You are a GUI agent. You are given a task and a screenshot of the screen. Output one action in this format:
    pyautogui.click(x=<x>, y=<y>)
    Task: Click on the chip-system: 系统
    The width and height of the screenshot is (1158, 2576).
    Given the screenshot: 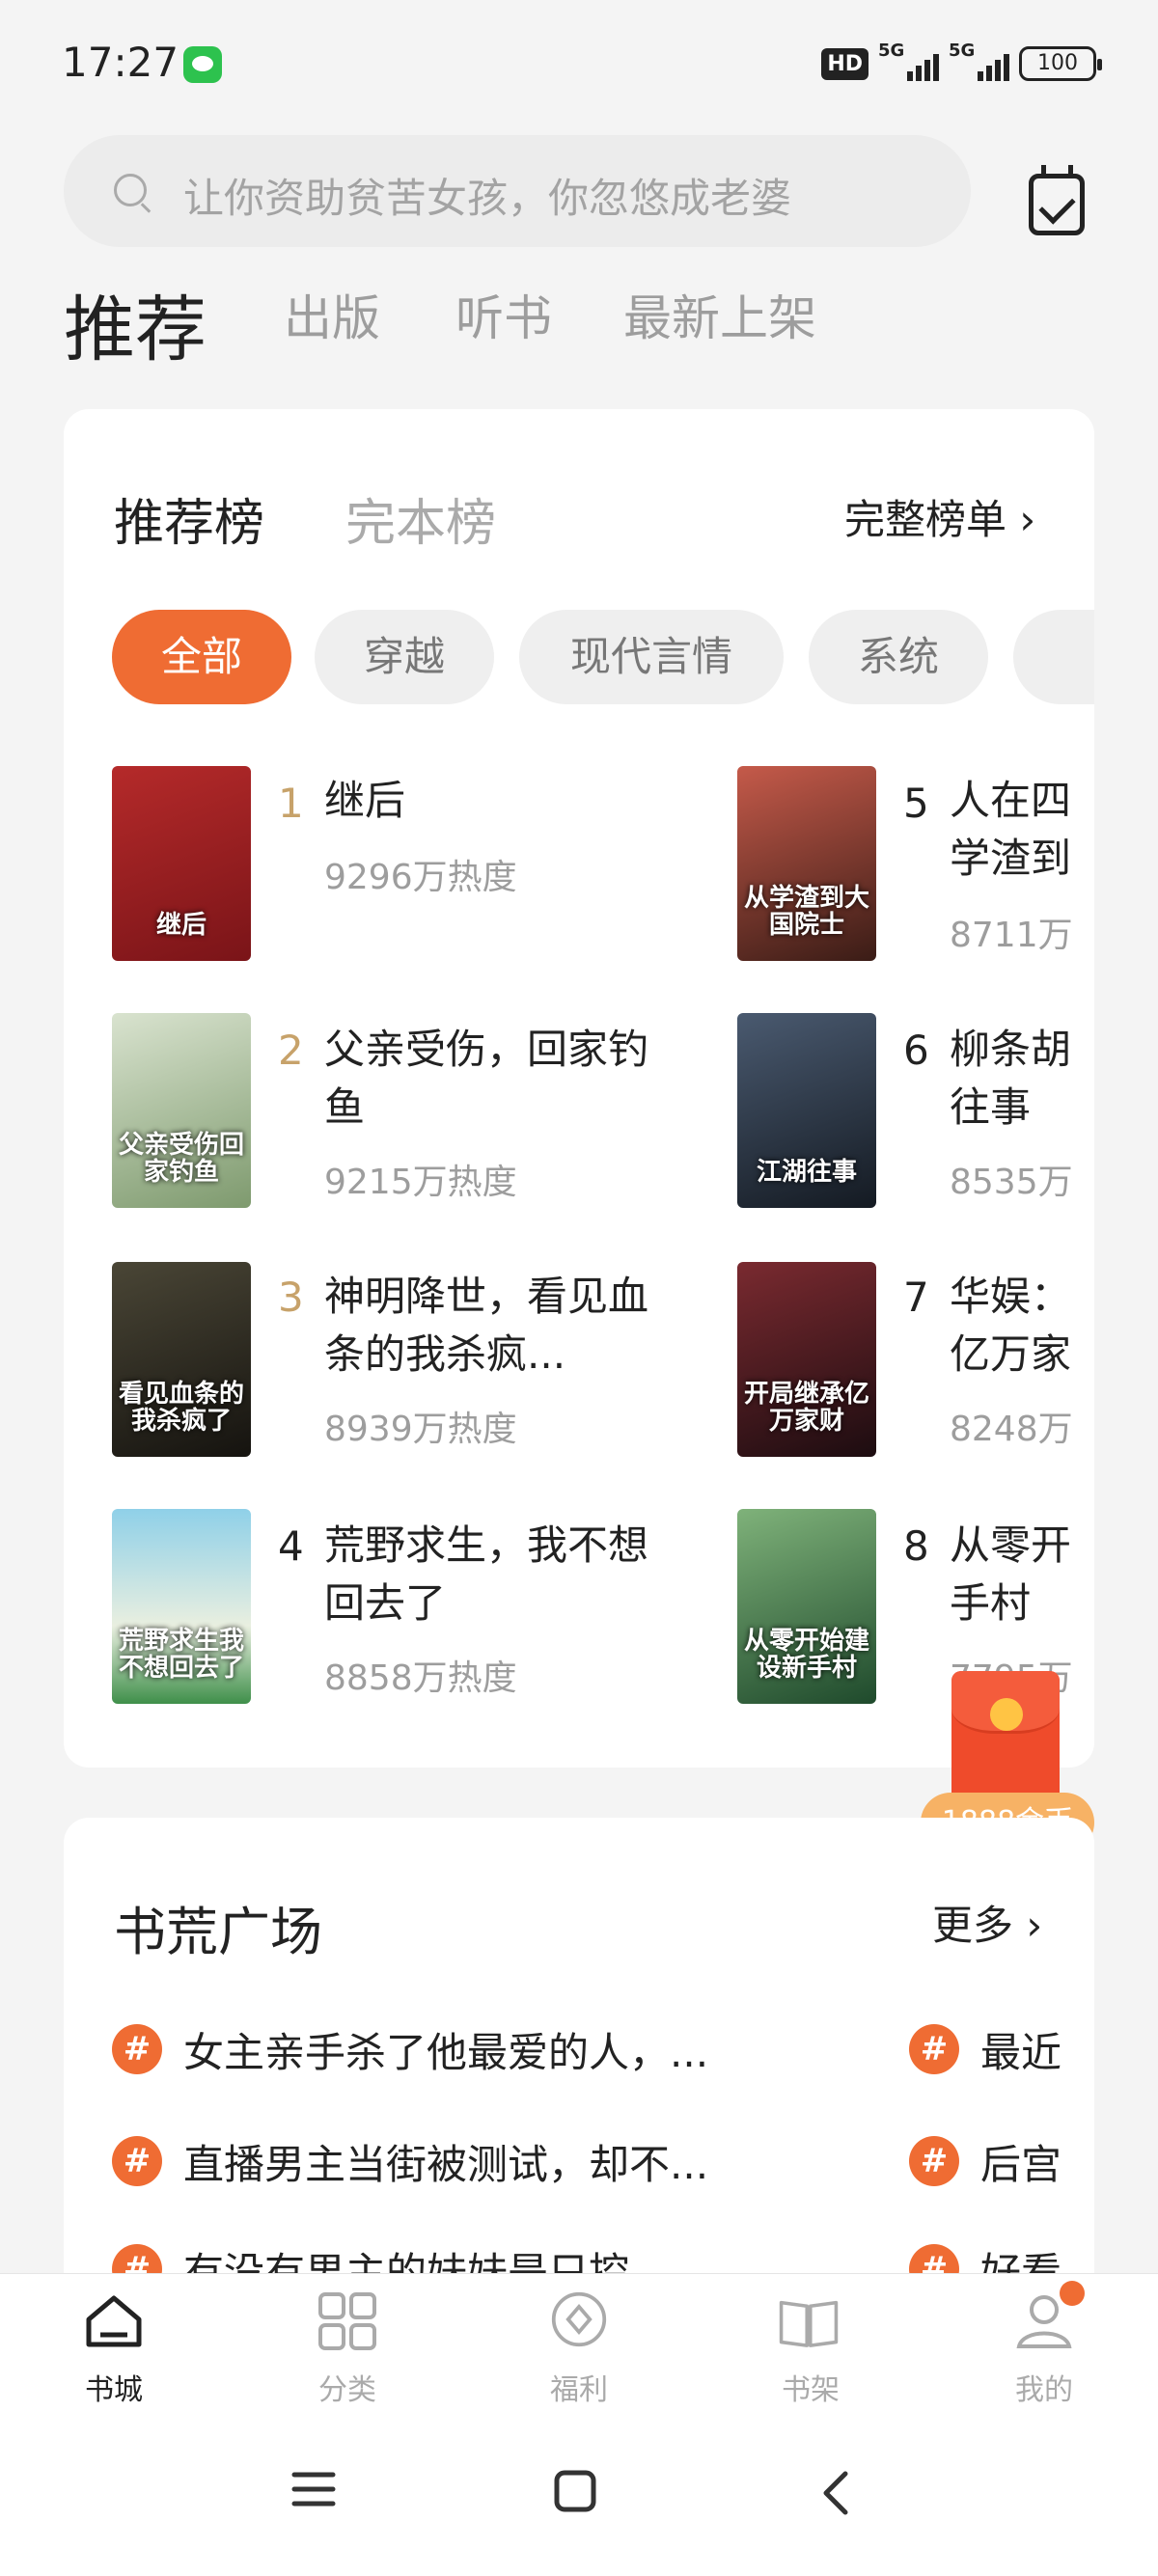 What is the action you would take?
    pyautogui.click(x=898, y=657)
    